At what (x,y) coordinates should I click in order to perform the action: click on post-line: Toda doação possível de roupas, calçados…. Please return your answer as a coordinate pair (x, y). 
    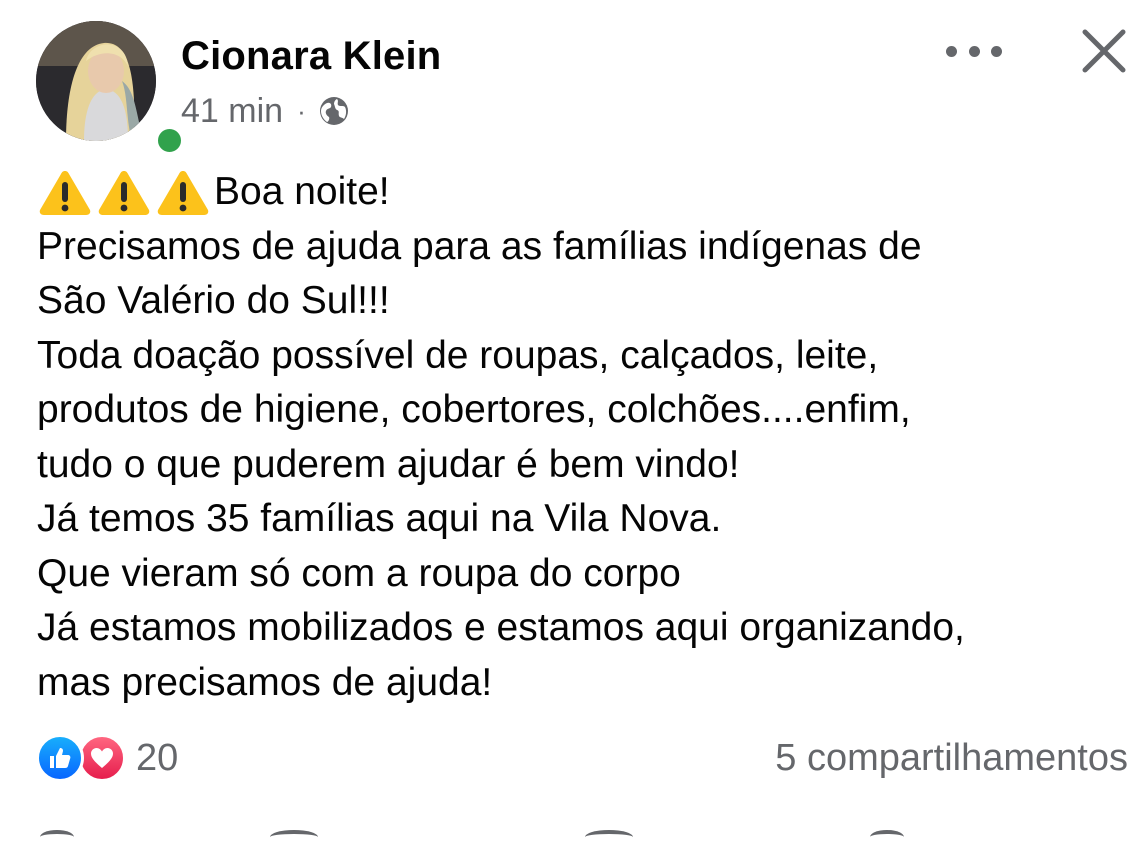
    Looking at the image, I should click on (458, 355).